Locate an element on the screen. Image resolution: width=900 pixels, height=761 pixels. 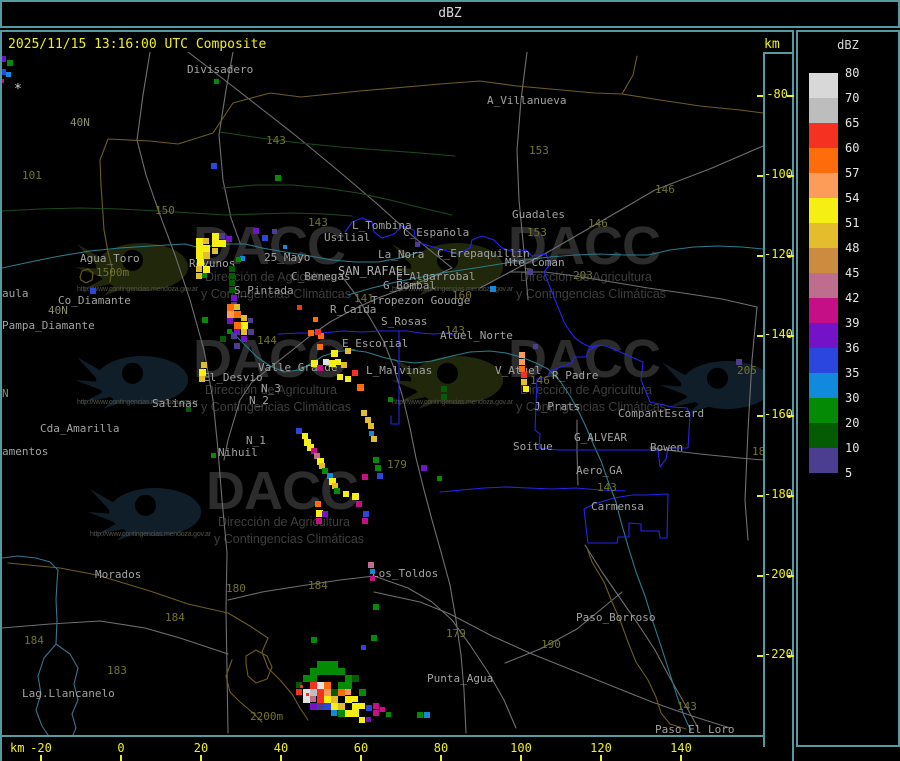
map-label-town: aula is located at coordinates (15, 293).